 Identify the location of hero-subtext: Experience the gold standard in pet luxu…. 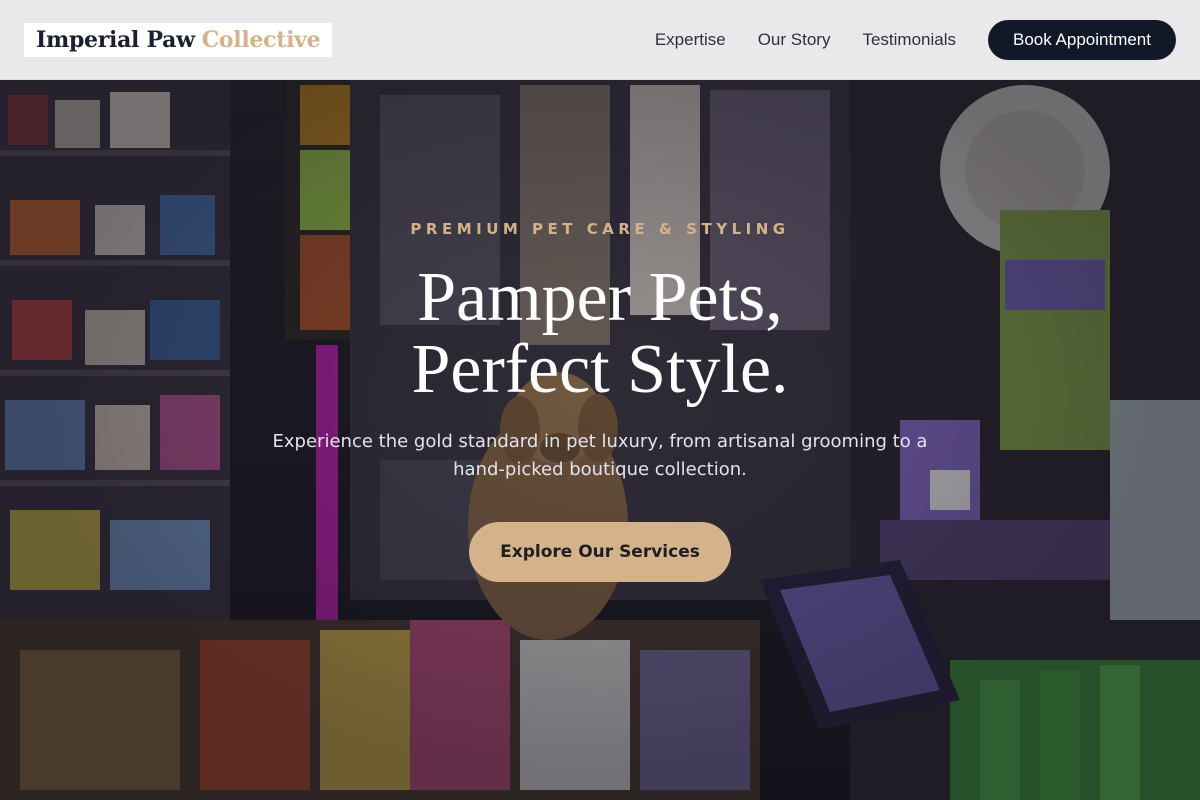
(600, 455).